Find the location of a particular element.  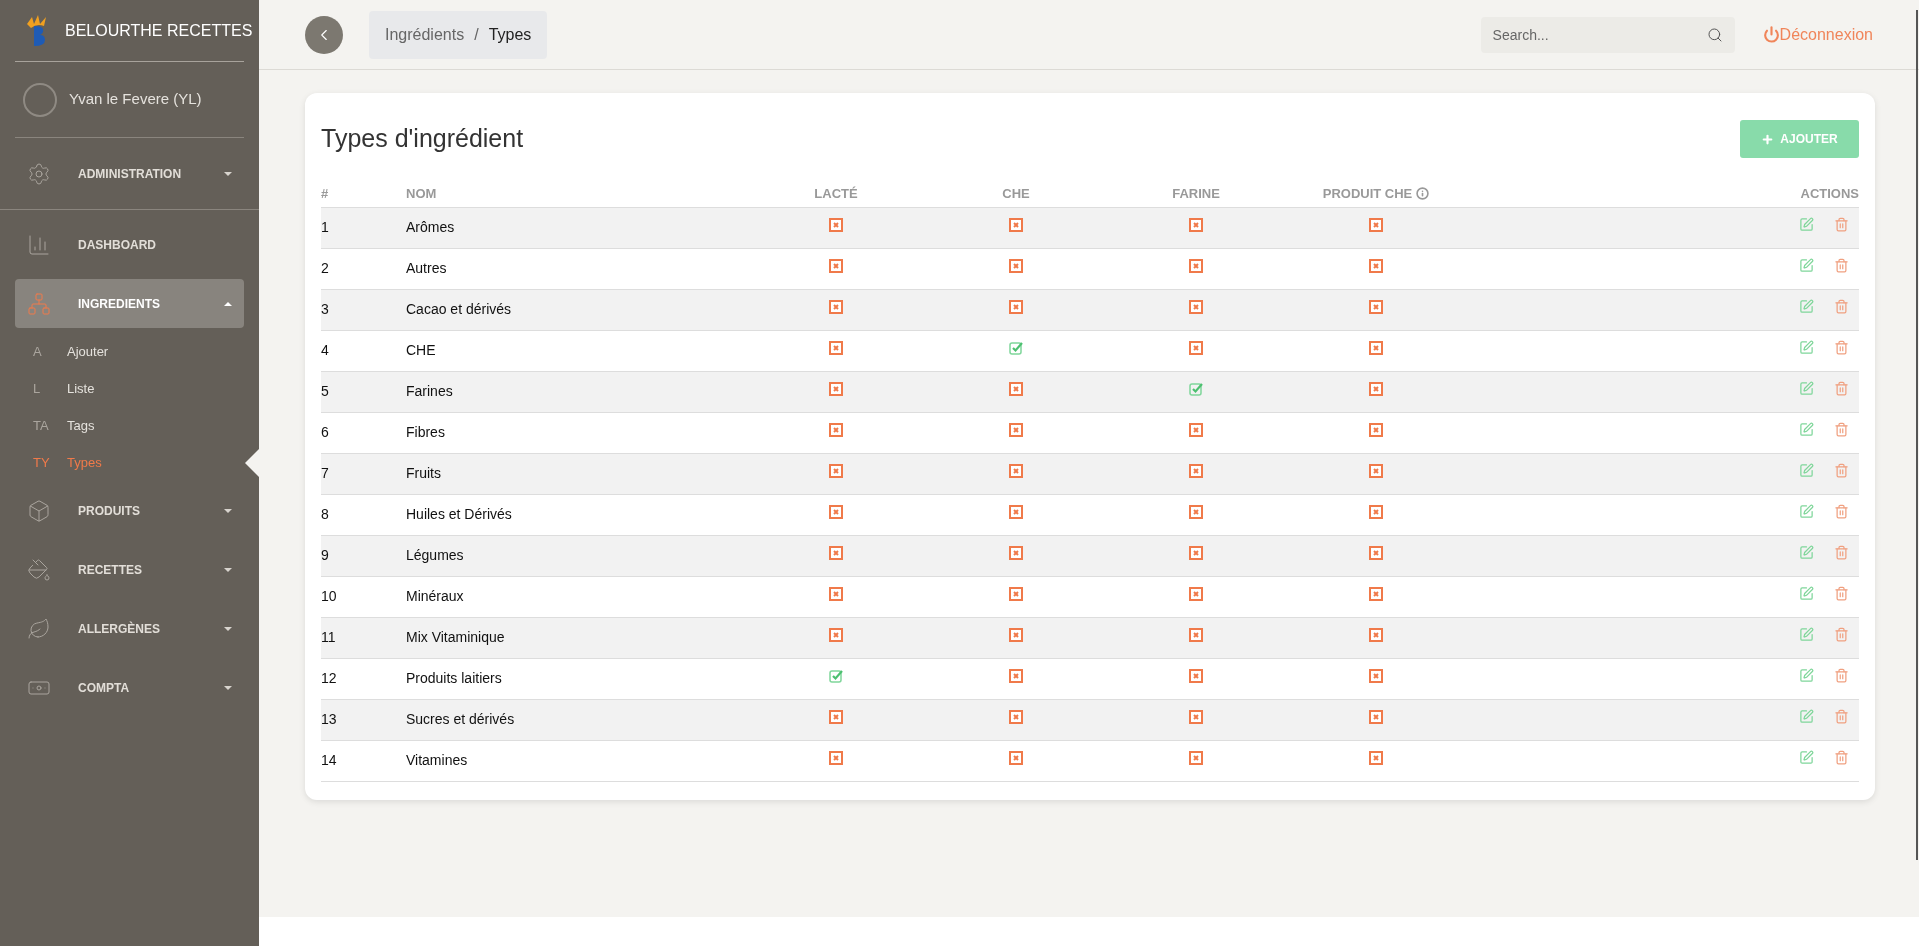

table-cell: Huiles et Dérivés is located at coordinates (459, 514).